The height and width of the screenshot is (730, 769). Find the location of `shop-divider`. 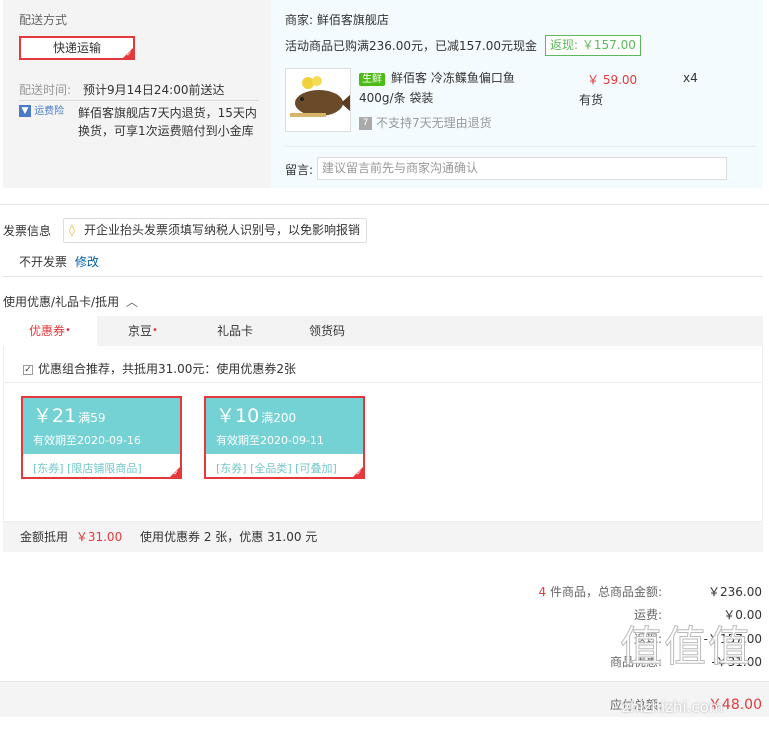

shop-divider is located at coordinates (521, 146).